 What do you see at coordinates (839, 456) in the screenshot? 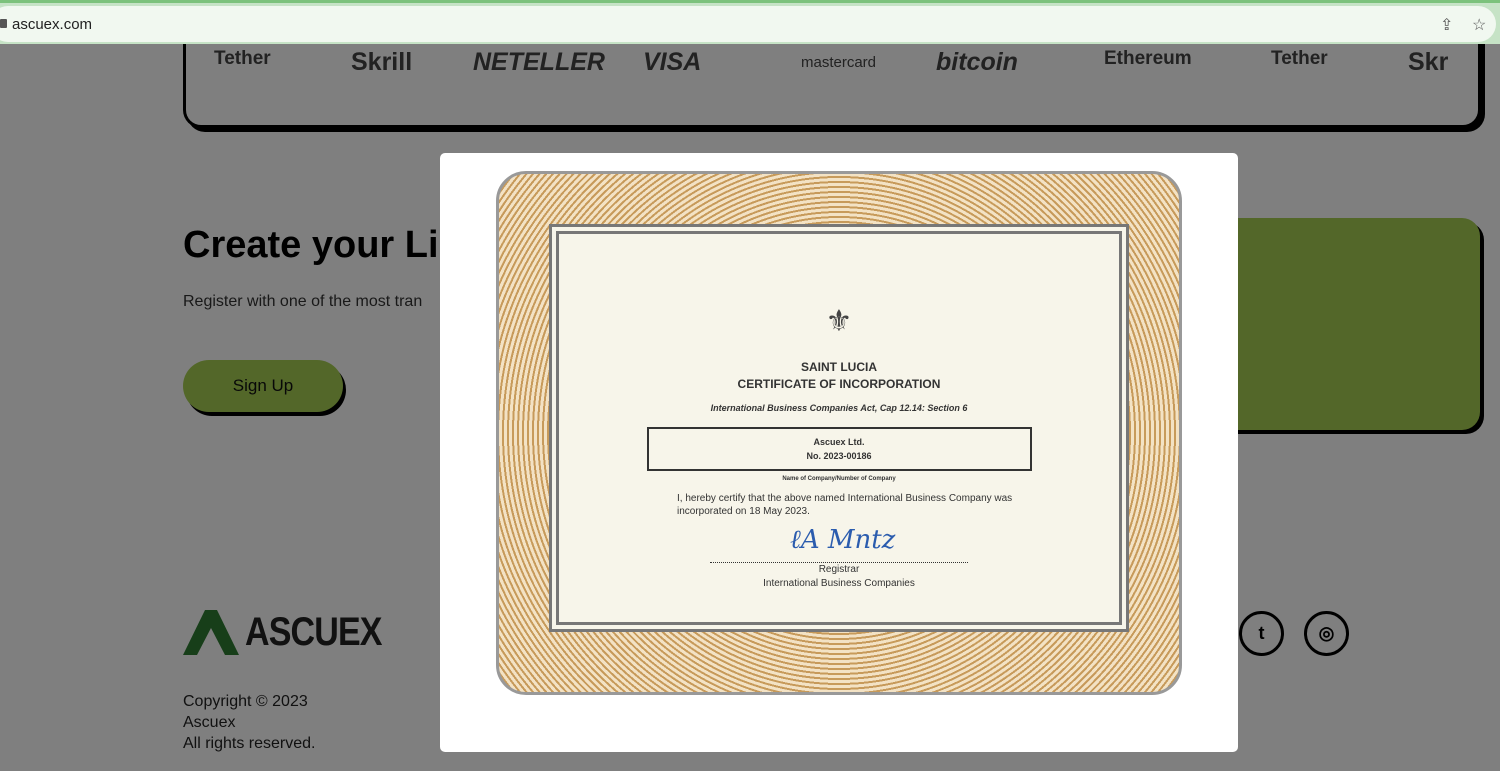
I see `company-number: No. 2023-00186` at bounding box center [839, 456].